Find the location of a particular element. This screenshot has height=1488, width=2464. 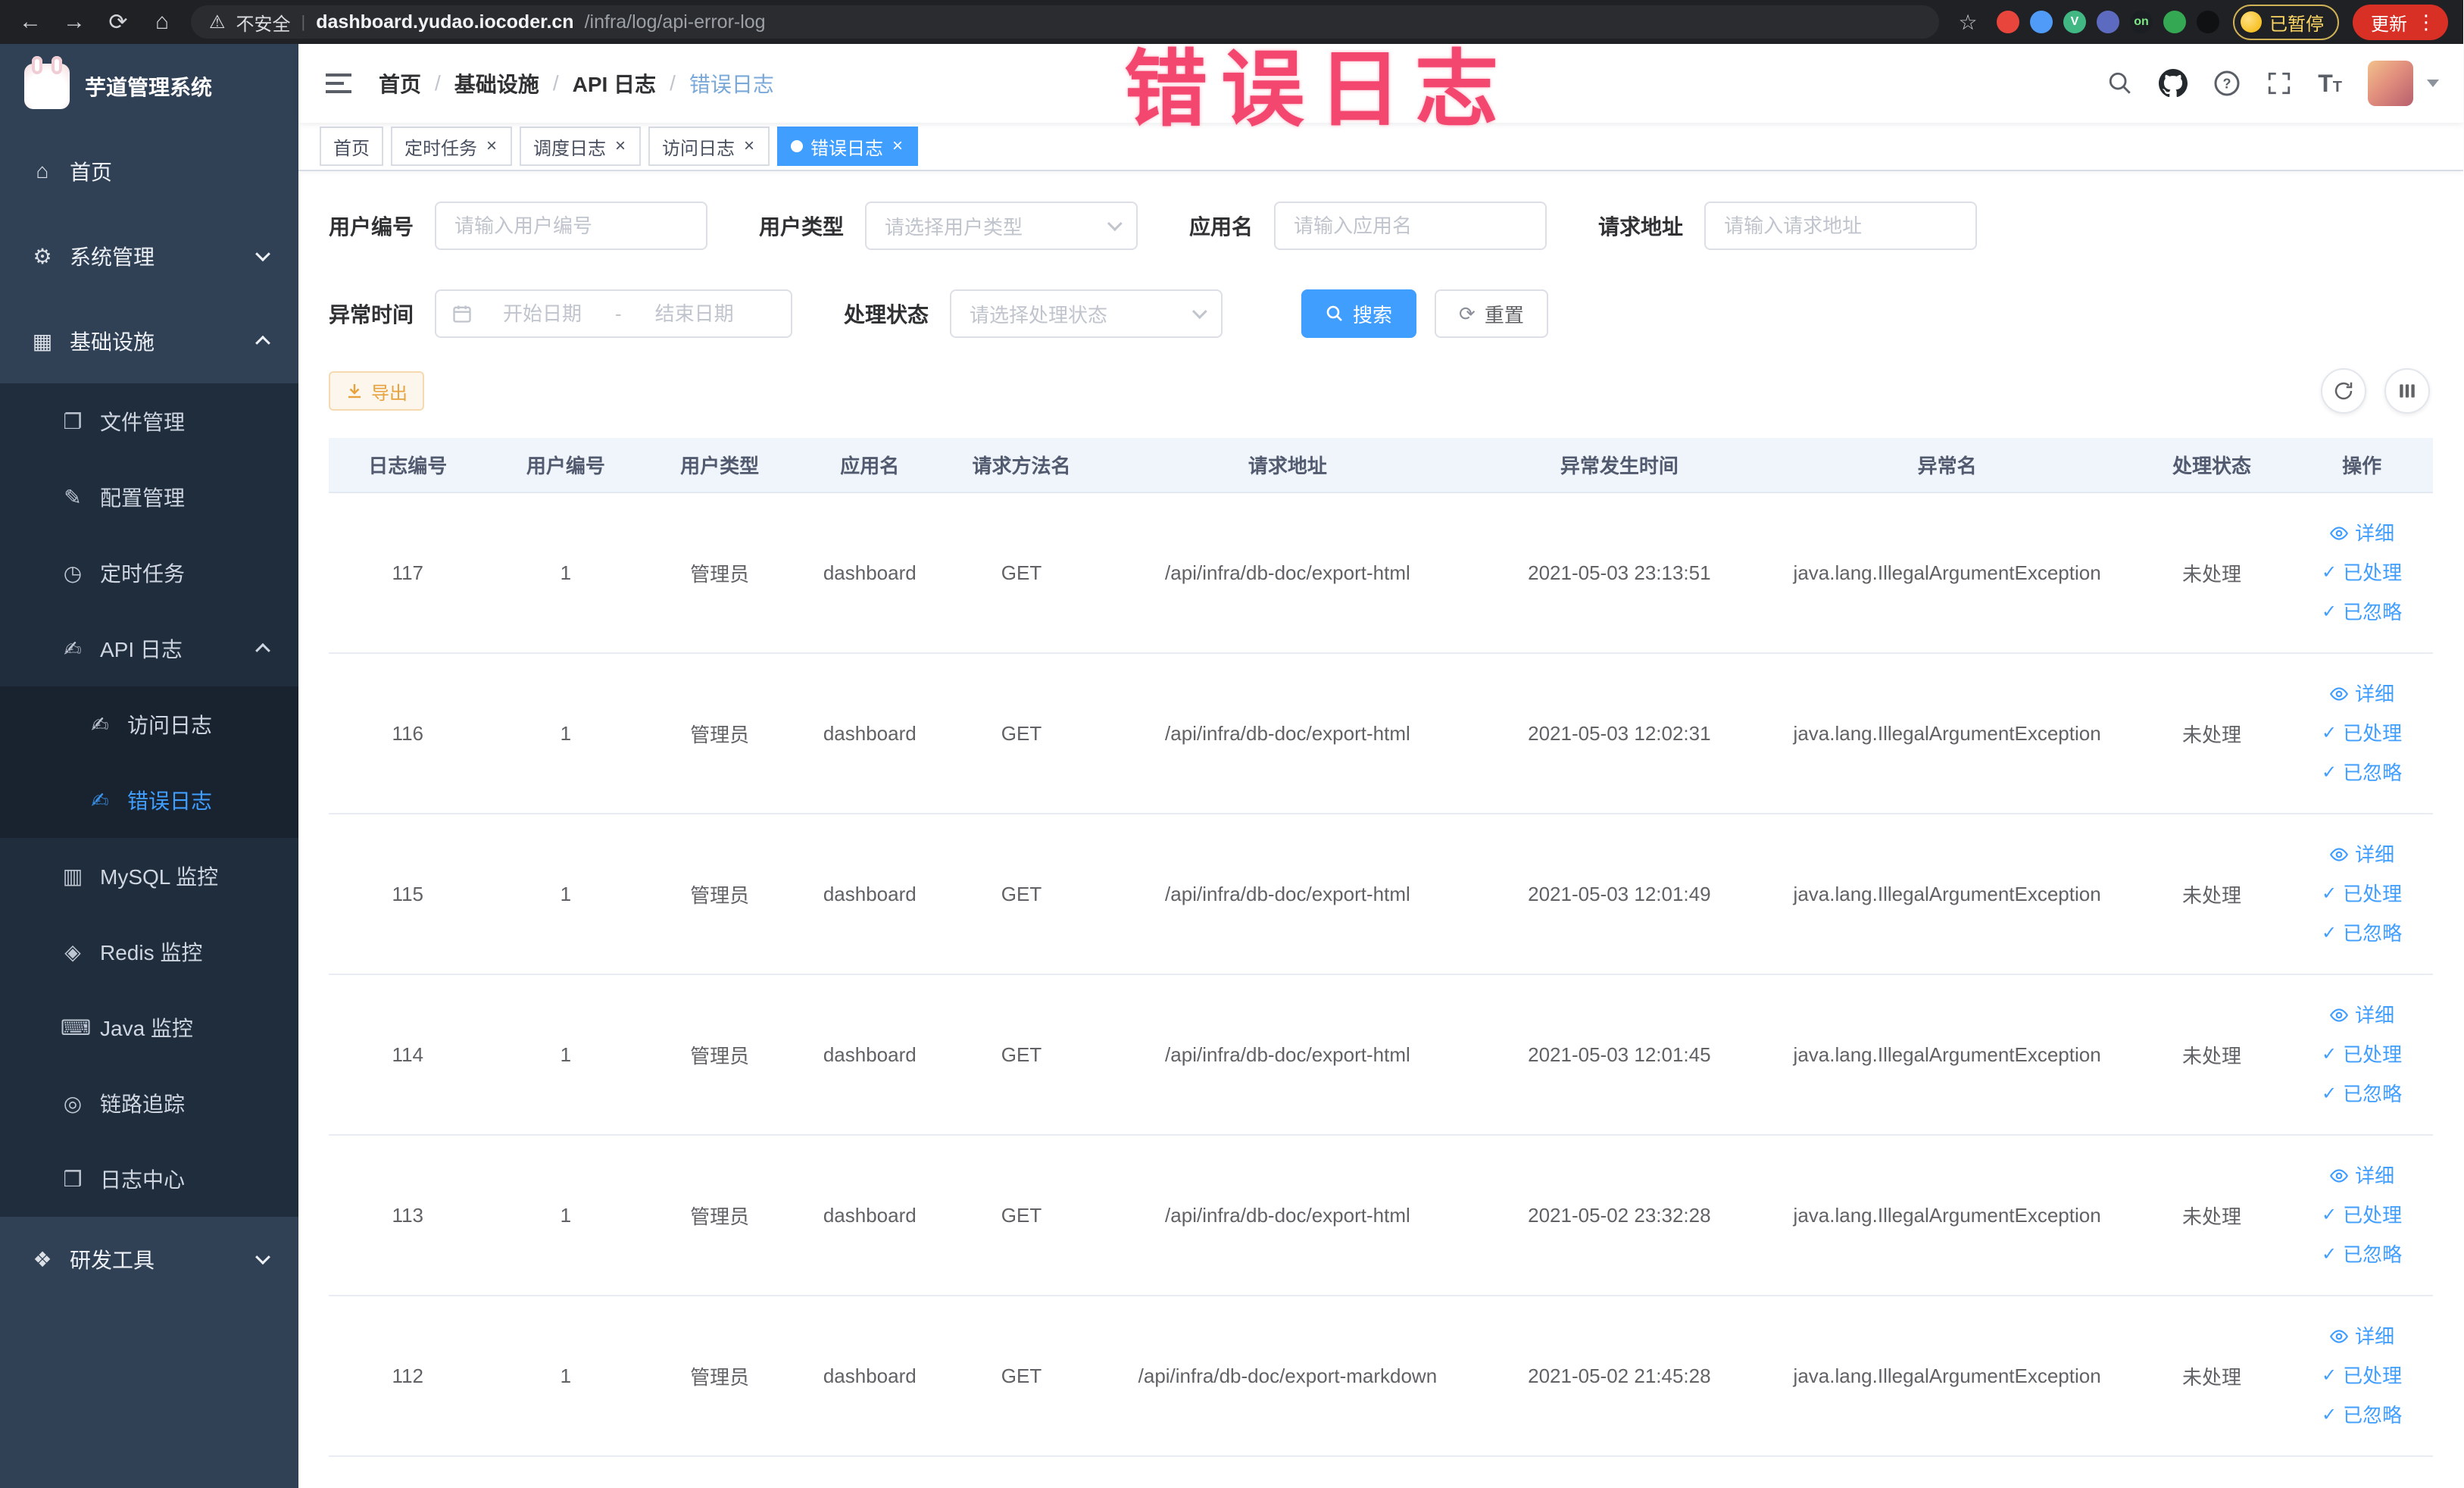

process-status-label: 处理状态 is located at coordinates (886, 315).